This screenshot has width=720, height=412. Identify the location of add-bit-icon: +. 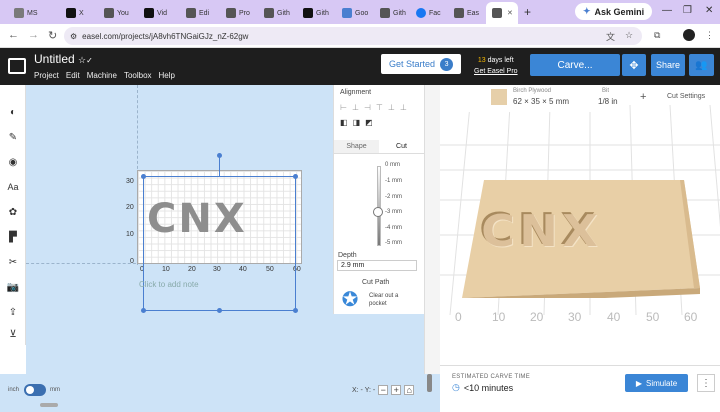
(643, 97).